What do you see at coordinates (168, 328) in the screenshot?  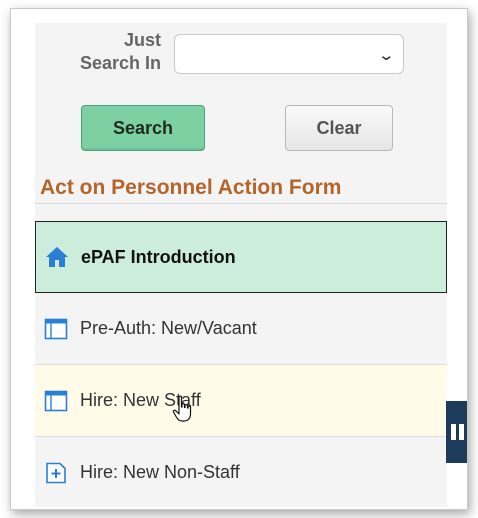 I see `nav-item-label: Pre-Auth: New/Vacant` at bounding box center [168, 328].